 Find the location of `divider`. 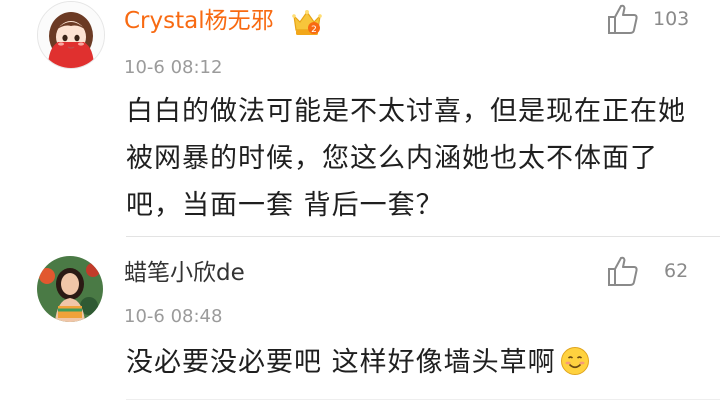

divider is located at coordinates (423, 399).